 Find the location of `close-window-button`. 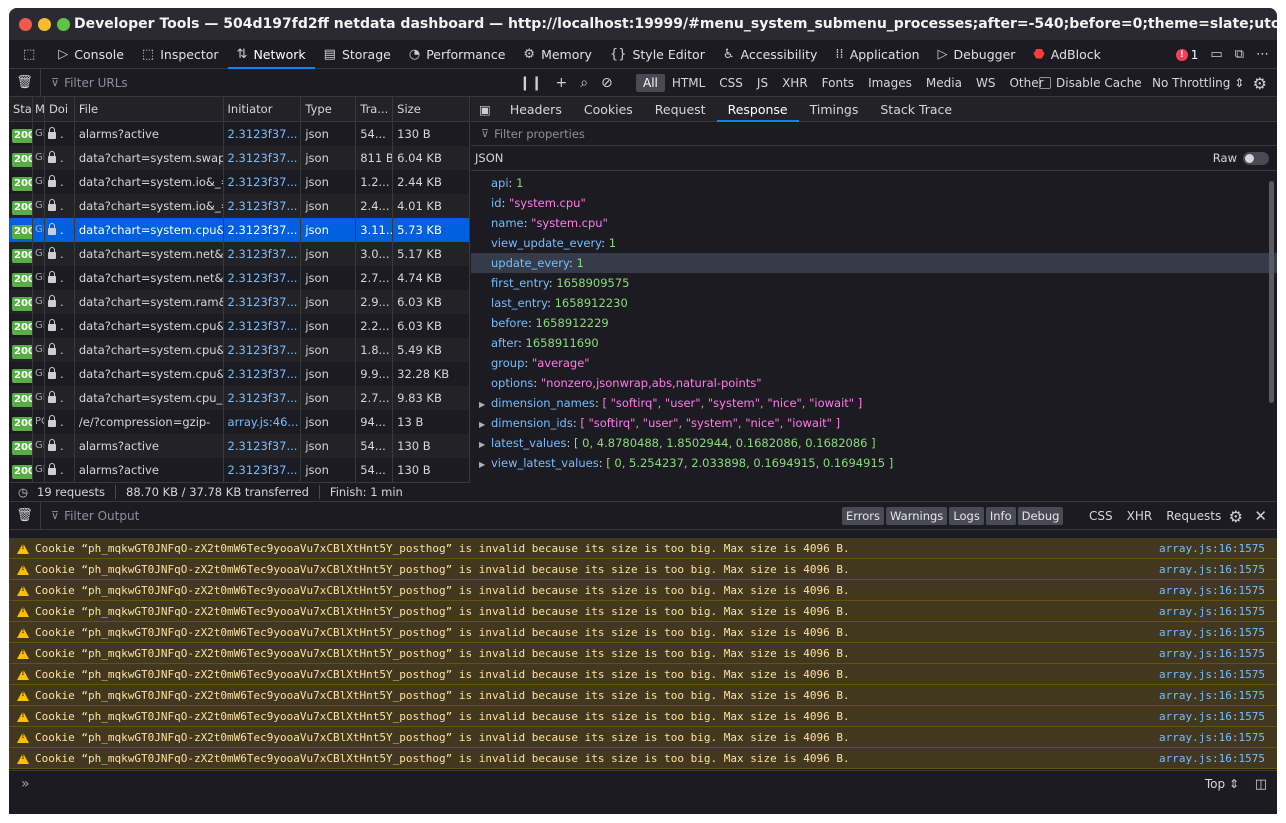

close-window-button is located at coordinates (25, 24).